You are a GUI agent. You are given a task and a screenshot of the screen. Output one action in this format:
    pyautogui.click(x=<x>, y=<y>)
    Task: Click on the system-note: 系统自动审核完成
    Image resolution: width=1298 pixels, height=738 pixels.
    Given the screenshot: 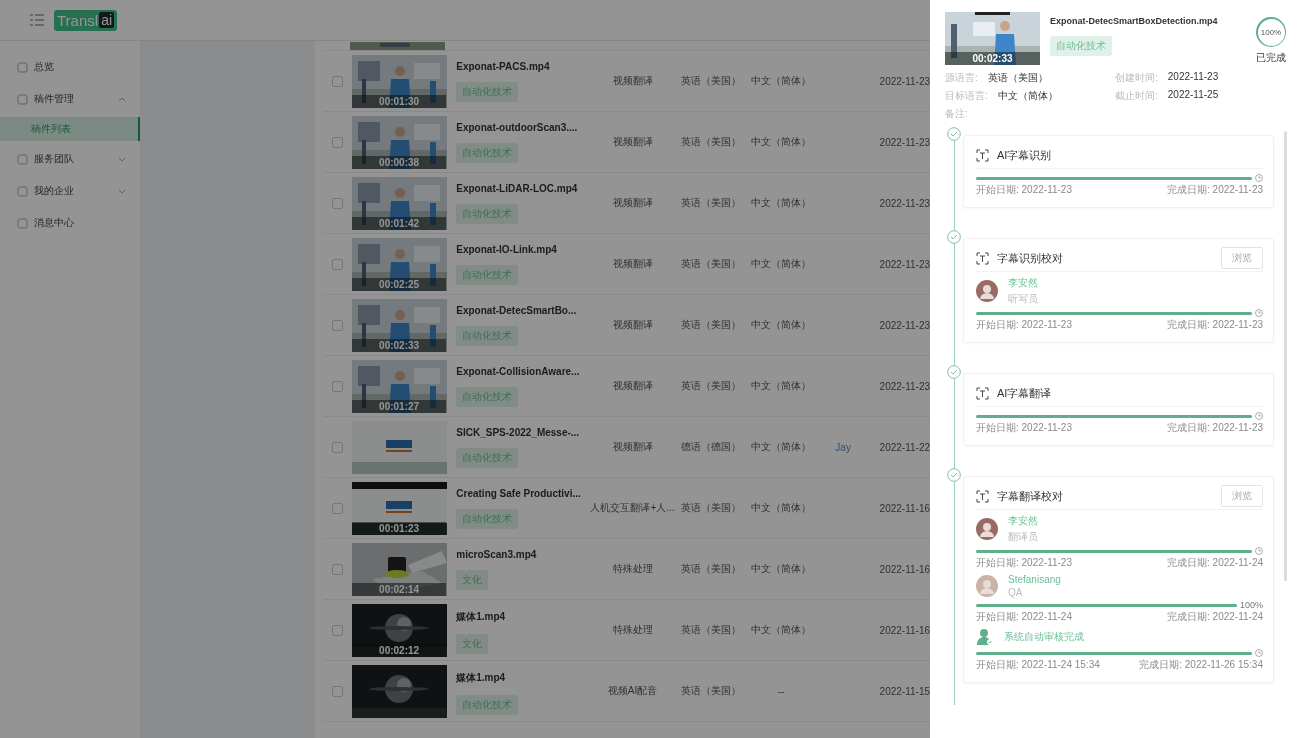 What is the action you would take?
    pyautogui.click(x=1044, y=637)
    